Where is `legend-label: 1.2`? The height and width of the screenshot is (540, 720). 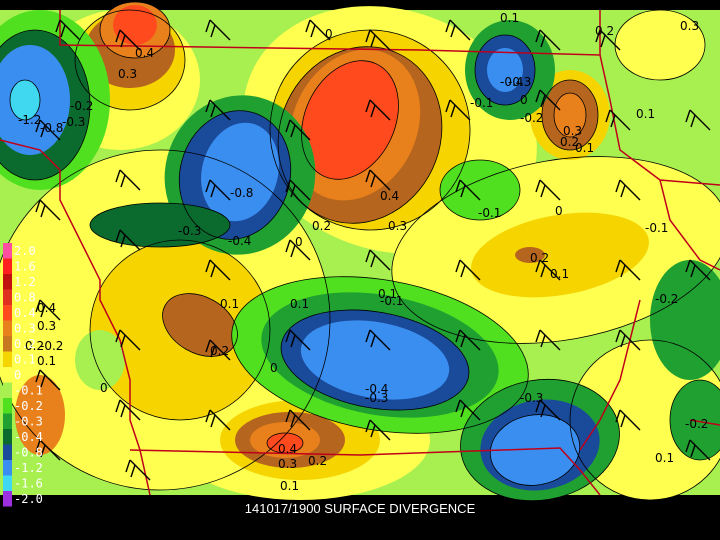 legend-label: 1.2 is located at coordinates (25, 282).